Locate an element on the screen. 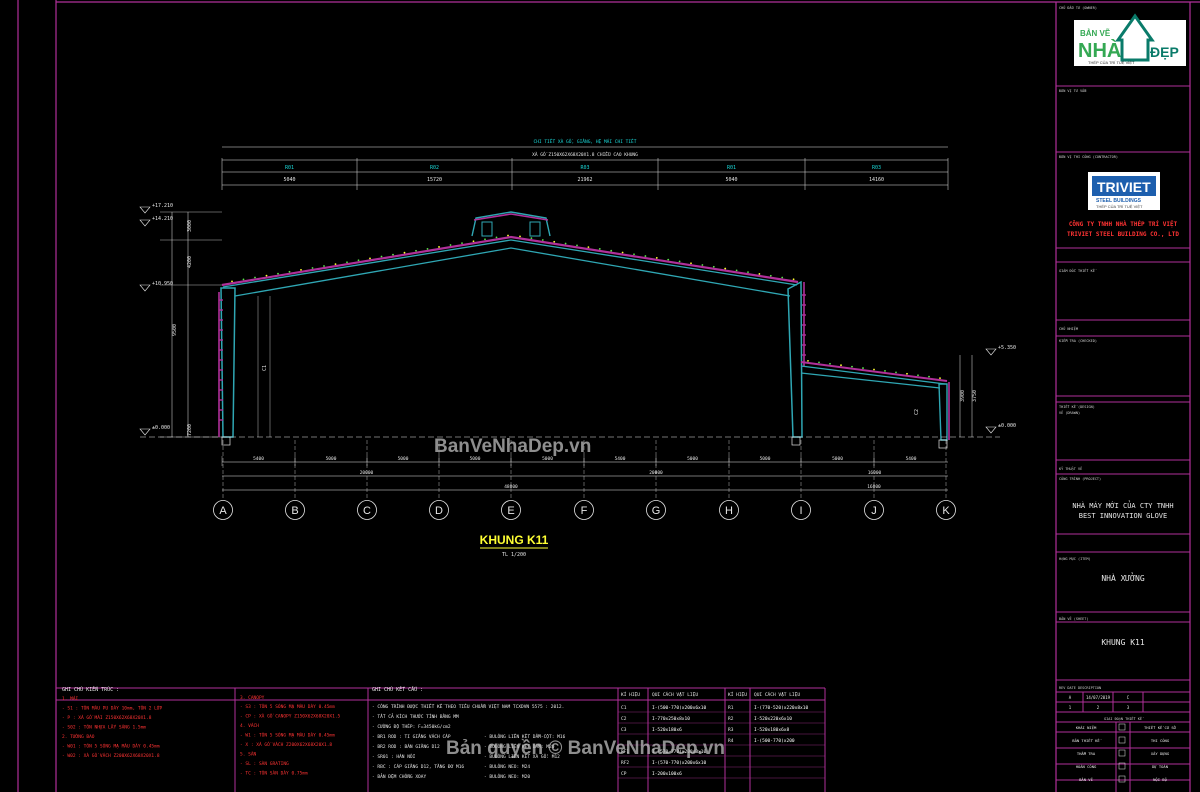  canopy-note-line: 4. VÁCH is located at coordinates (249, 725).